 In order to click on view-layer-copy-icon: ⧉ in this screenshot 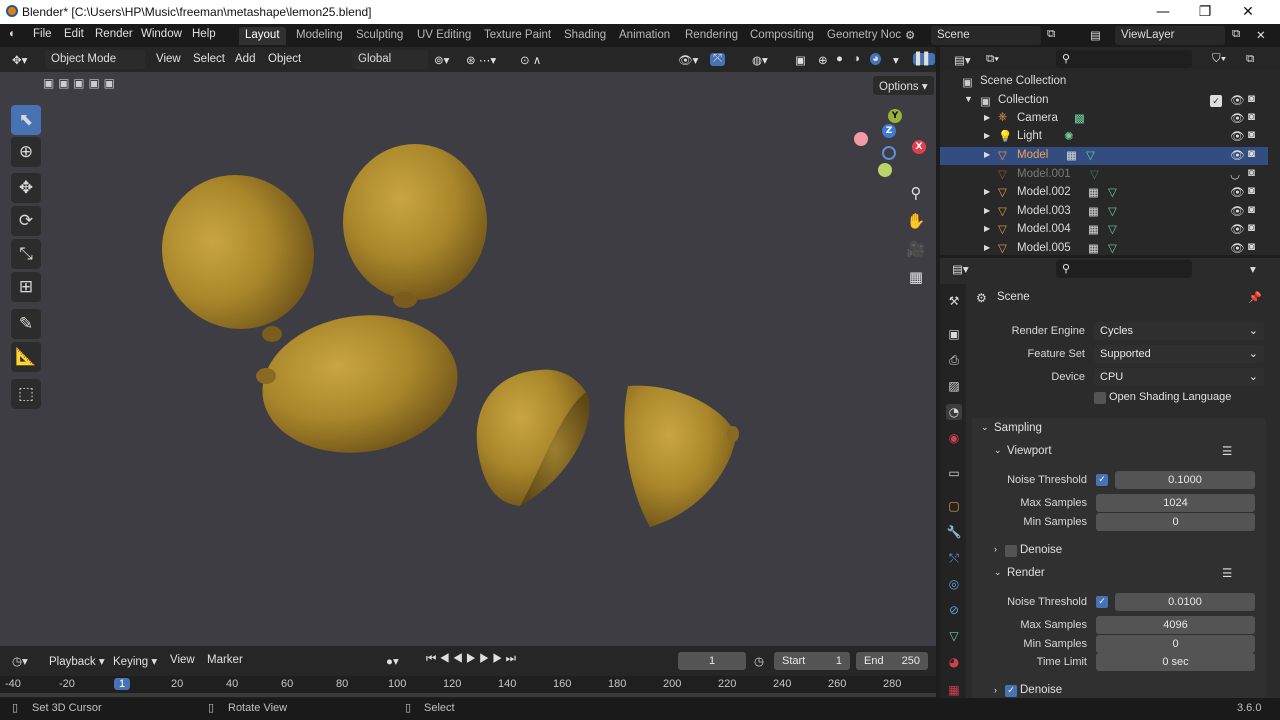, I will do `click(1236, 34)`.